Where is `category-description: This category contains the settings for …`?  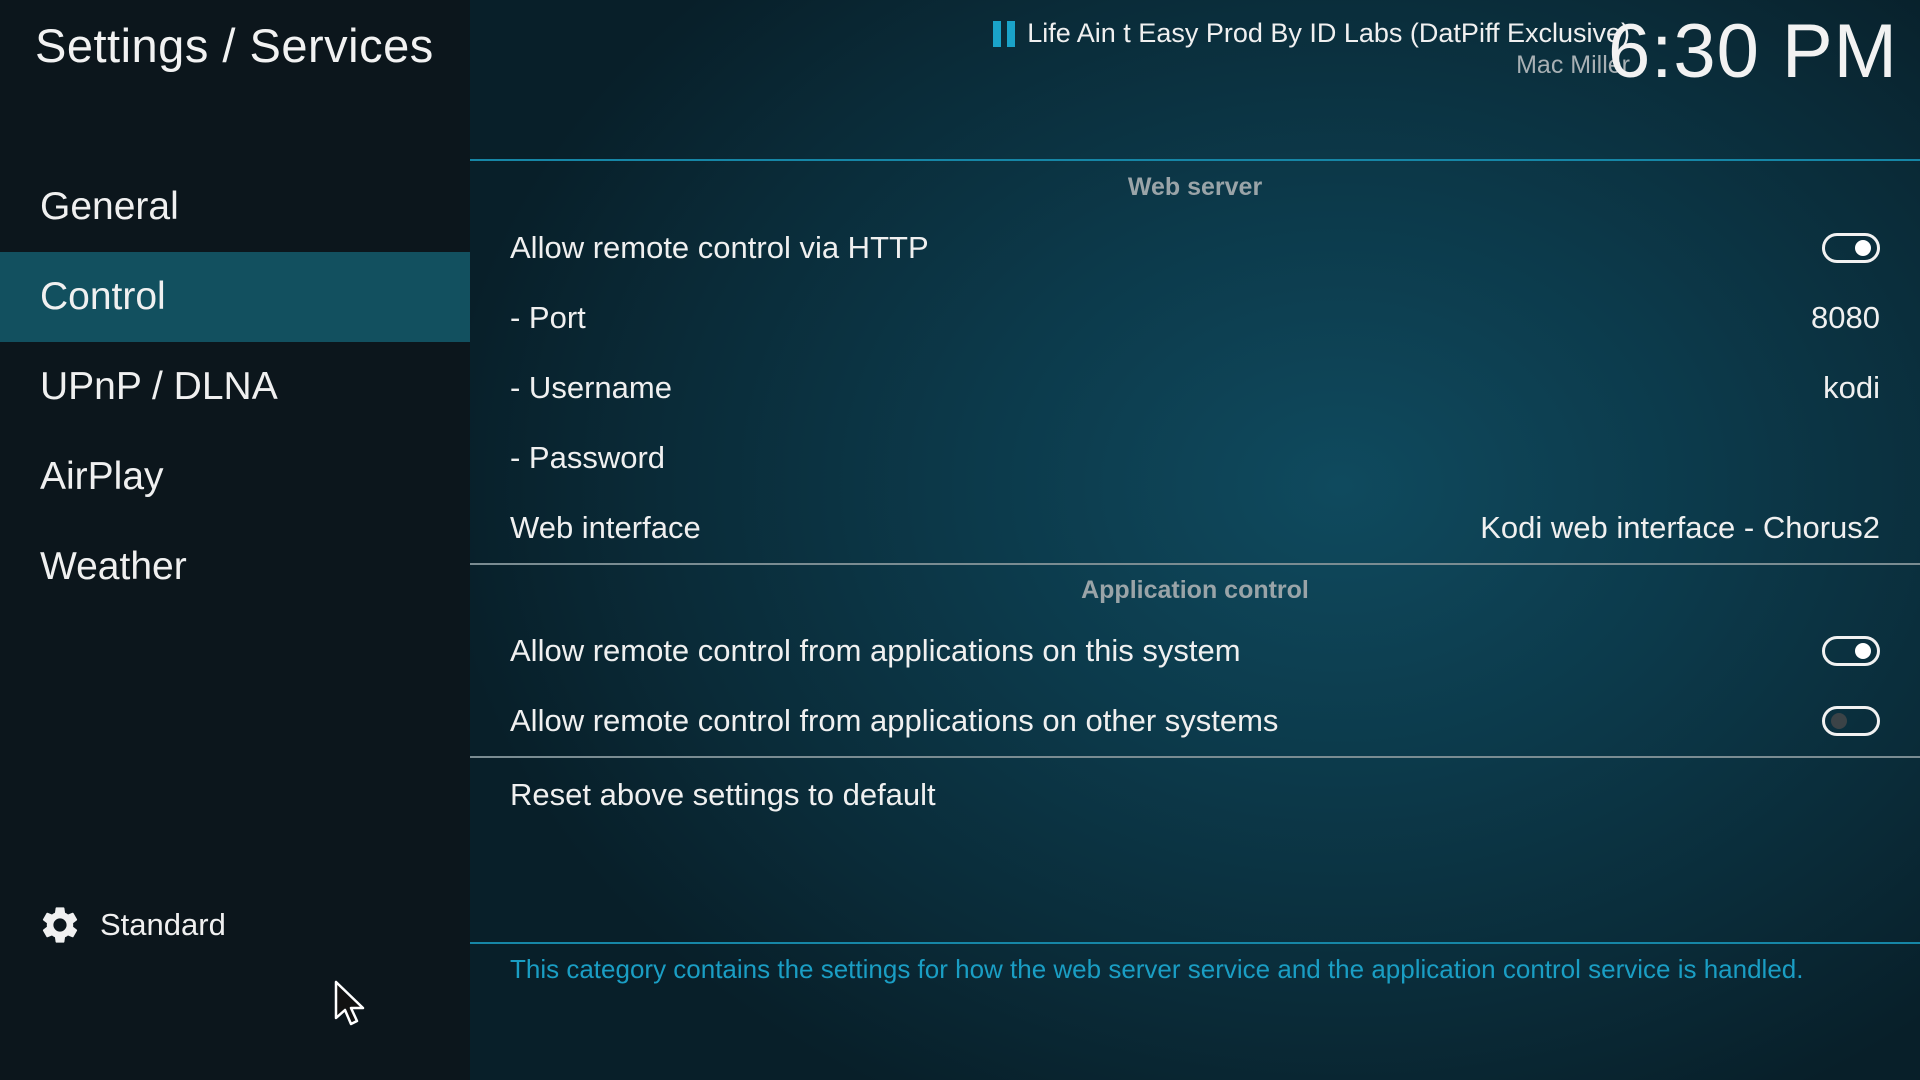 category-description: This category contains the settings for … is located at coordinates (1157, 969).